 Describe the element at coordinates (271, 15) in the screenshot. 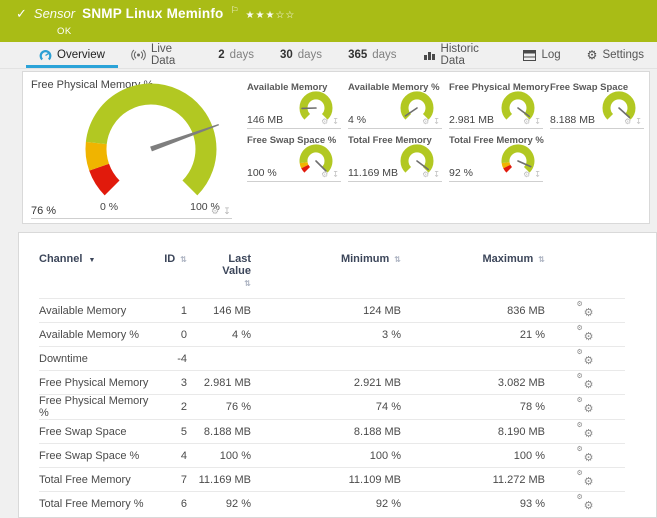

I see `priority-stars: ★★★☆☆` at that location.